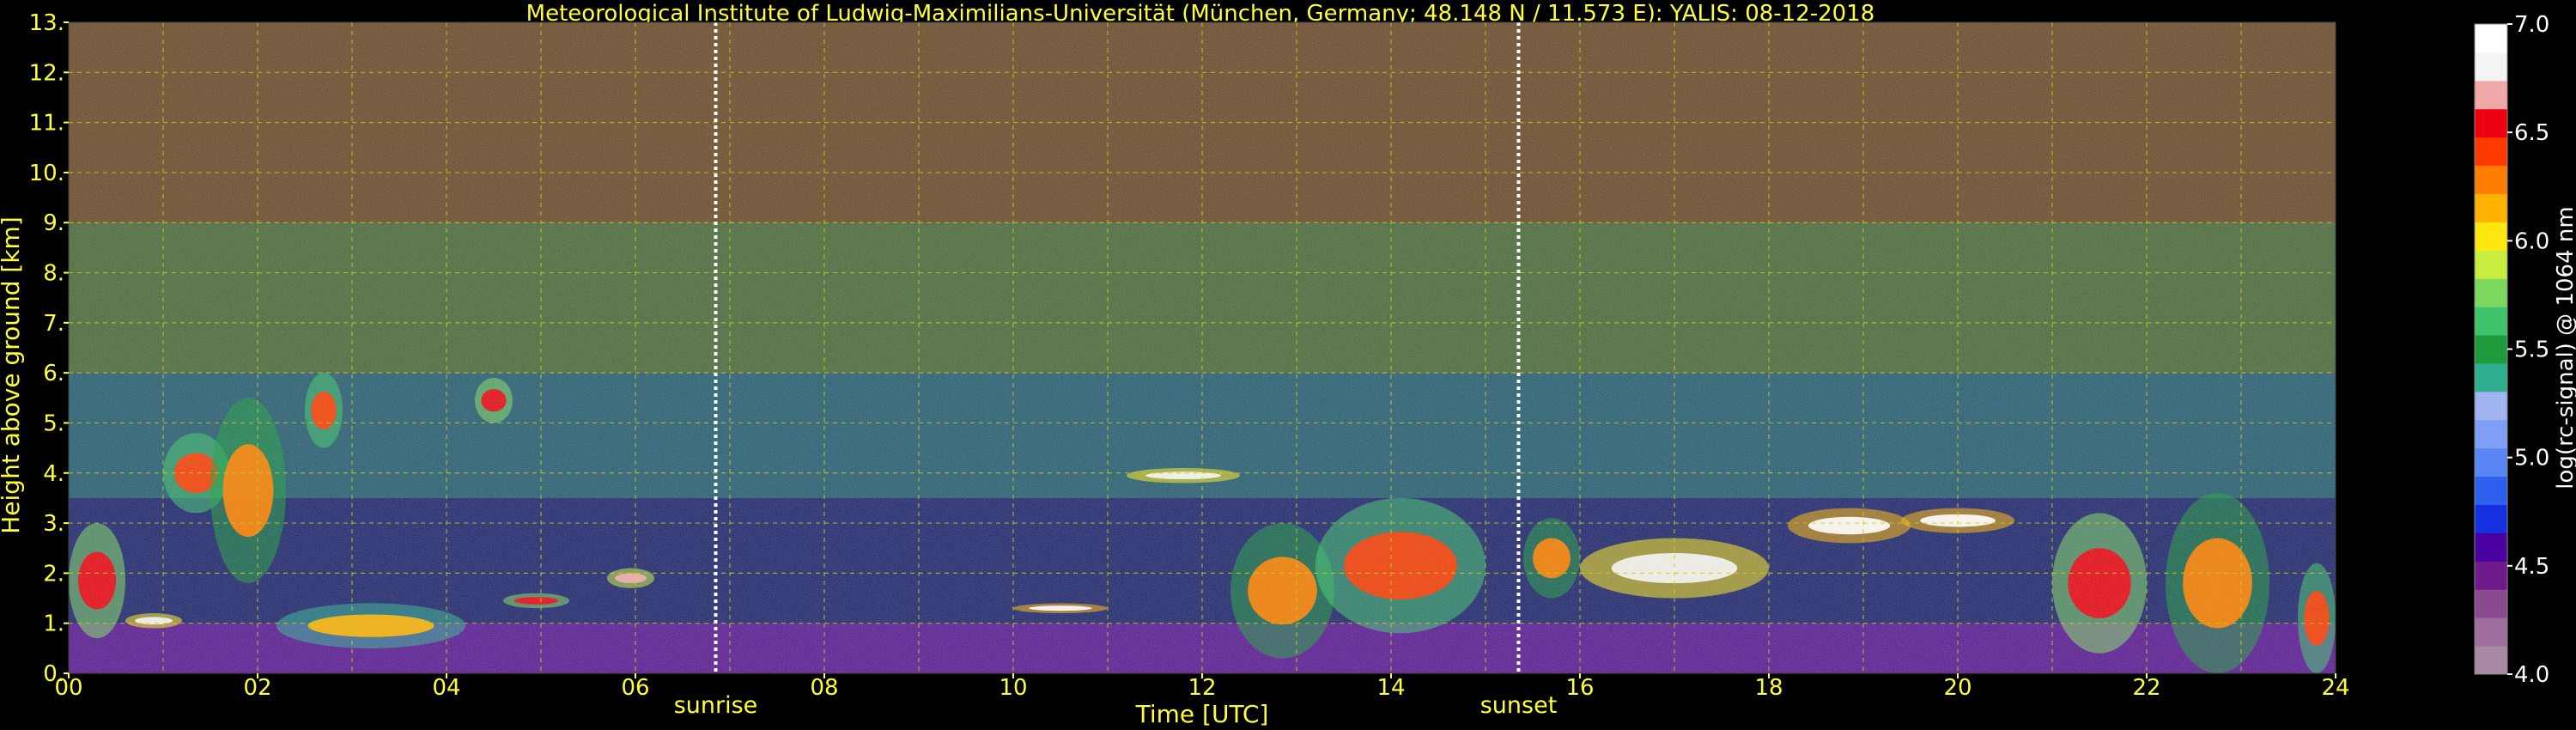 The image size is (2576, 730). What do you see at coordinates (53, 524) in the screenshot?
I see `y-tick-label: 3.` at bounding box center [53, 524].